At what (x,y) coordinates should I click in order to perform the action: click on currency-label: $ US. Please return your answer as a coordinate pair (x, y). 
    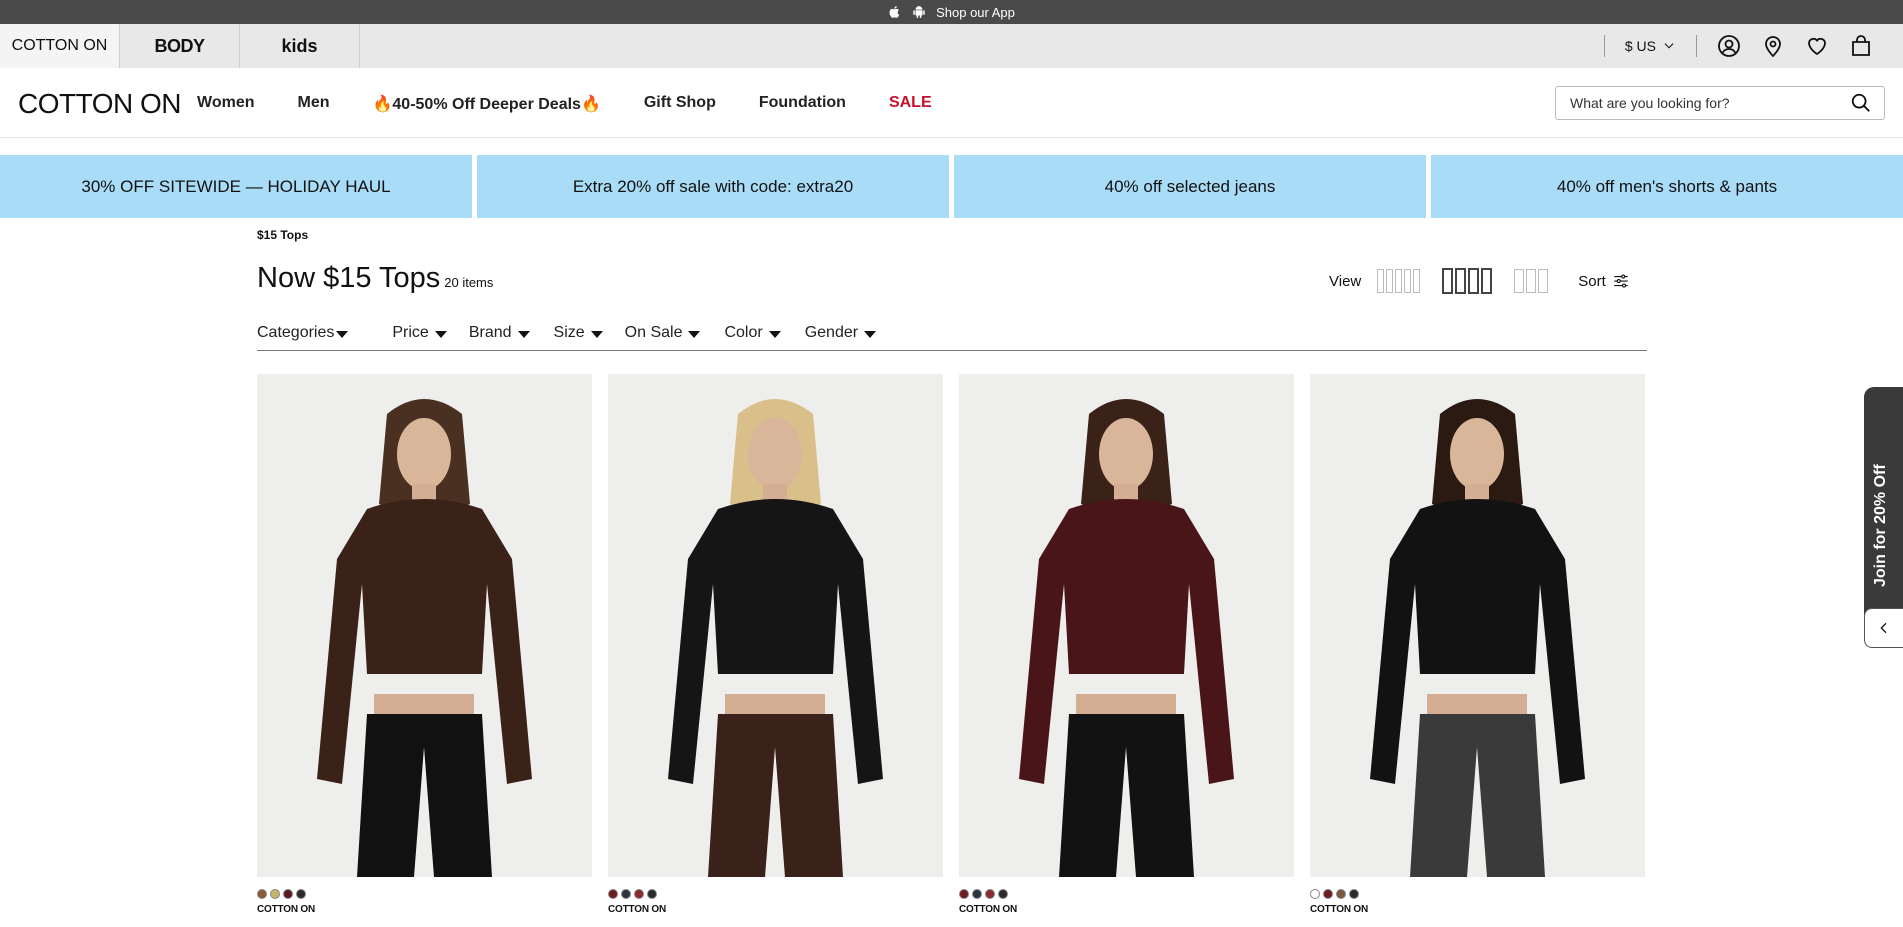
    Looking at the image, I should click on (1640, 46).